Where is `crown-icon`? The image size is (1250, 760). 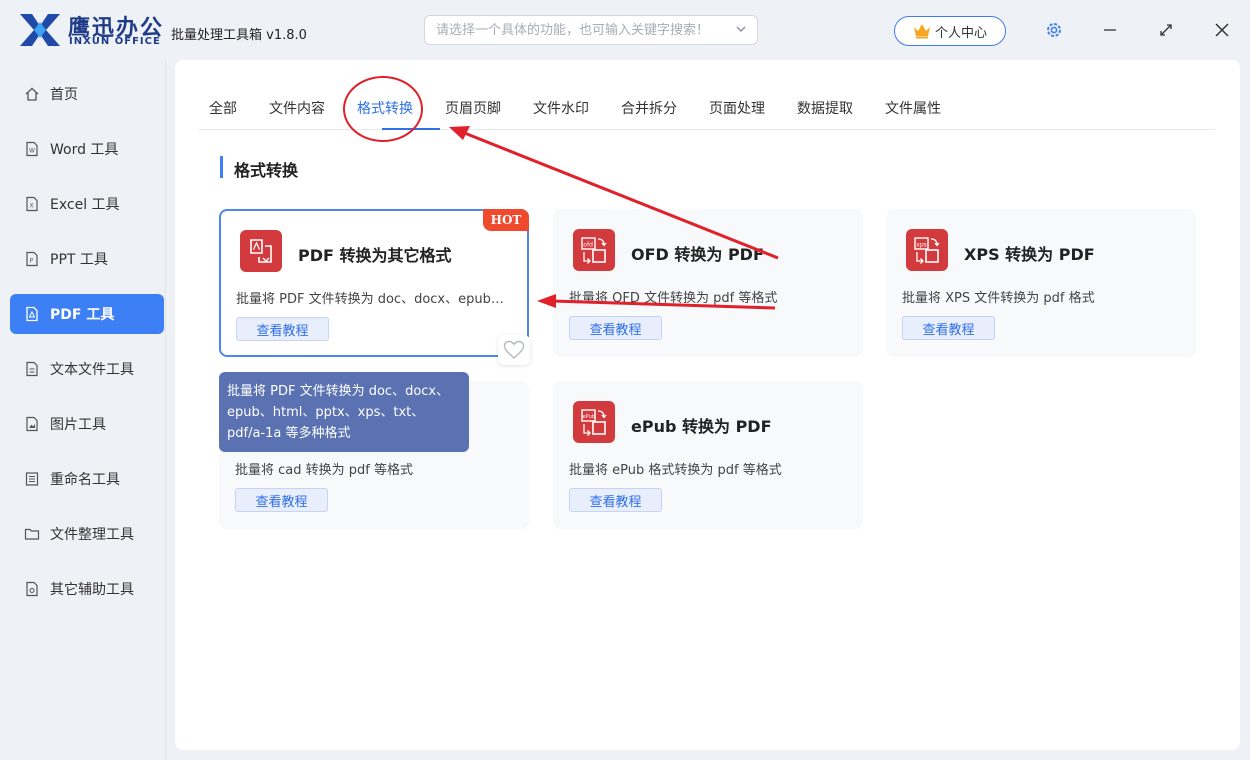 crown-icon is located at coordinates (921, 31).